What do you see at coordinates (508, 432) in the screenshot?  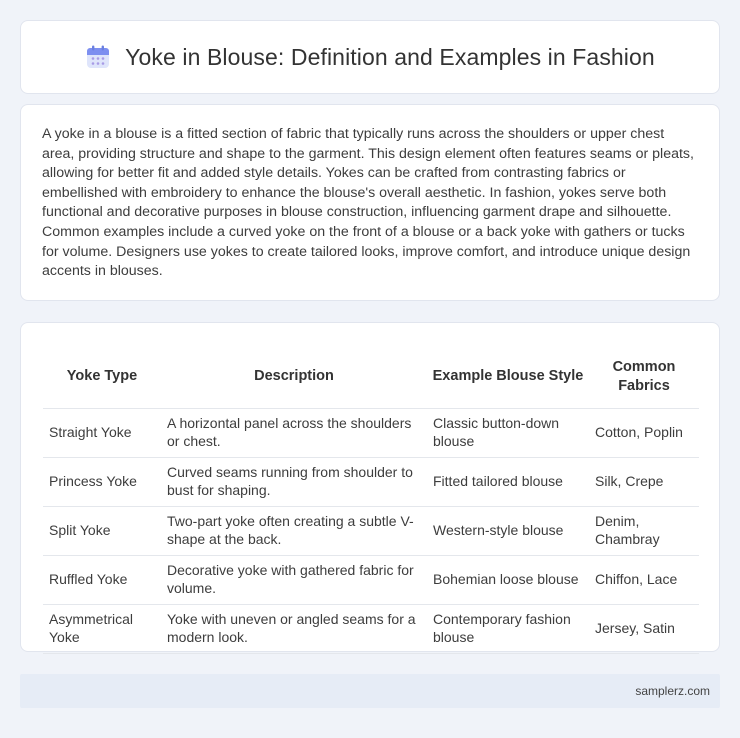 I see `cell-example-style: Classic button-down blouse` at bounding box center [508, 432].